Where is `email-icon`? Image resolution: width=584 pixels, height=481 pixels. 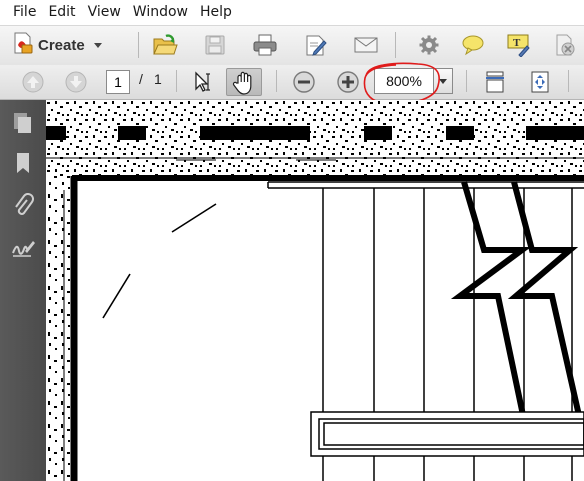
email-icon is located at coordinates (366, 45).